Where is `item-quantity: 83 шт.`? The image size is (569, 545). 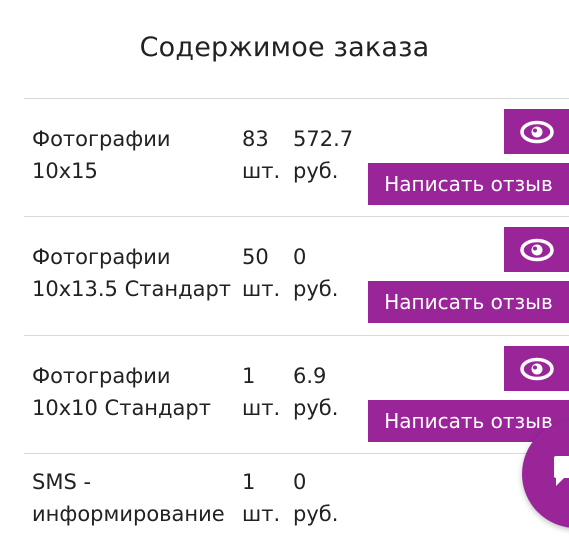
item-quantity: 83 шт. is located at coordinates (266, 155).